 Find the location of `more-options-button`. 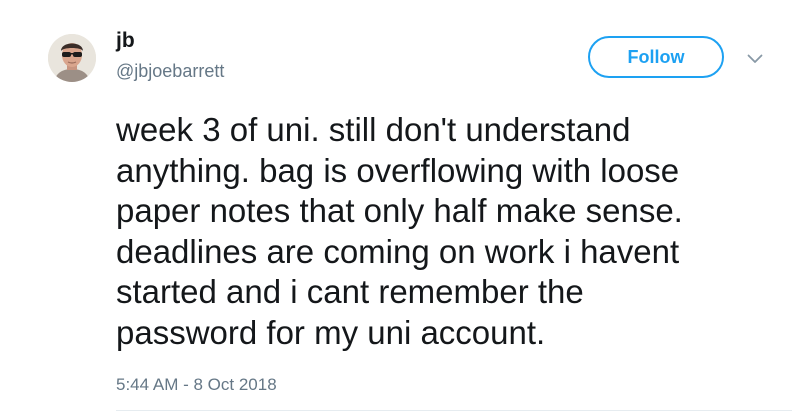

more-options-button is located at coordinates (755, 59).